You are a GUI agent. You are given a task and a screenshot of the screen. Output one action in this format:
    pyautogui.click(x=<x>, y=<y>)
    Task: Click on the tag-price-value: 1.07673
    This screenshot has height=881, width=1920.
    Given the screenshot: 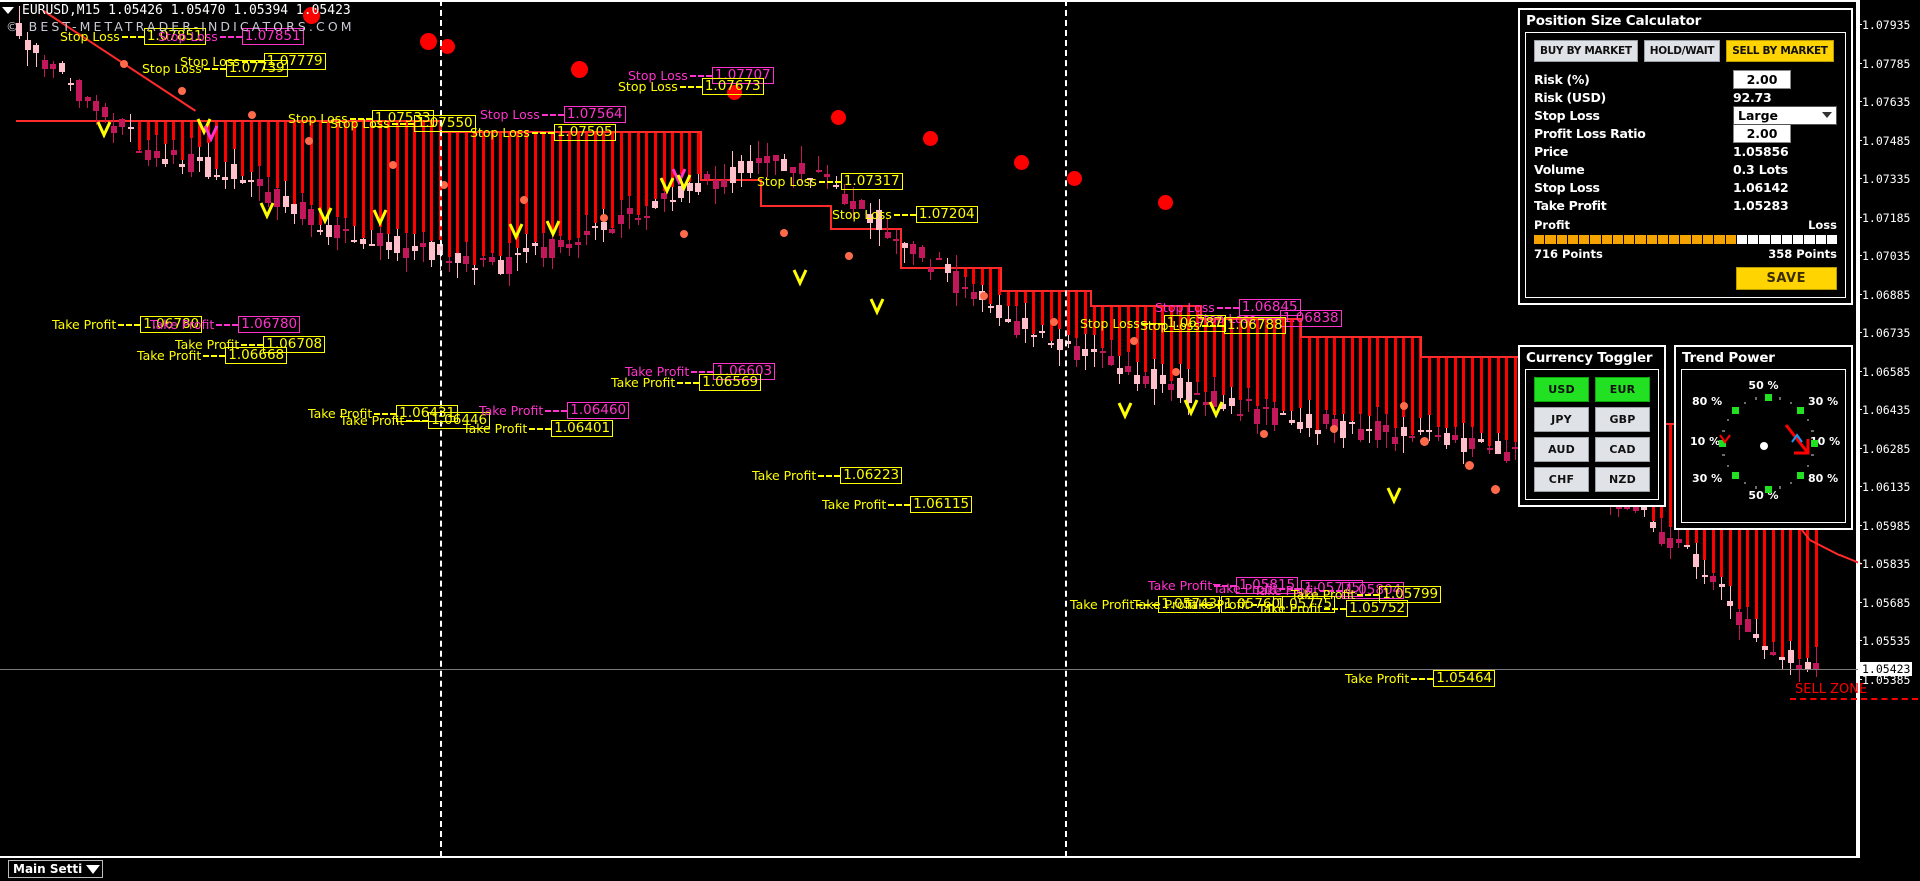 What is the action you would take?
    pyautogui.click(x=732, y=86)
    